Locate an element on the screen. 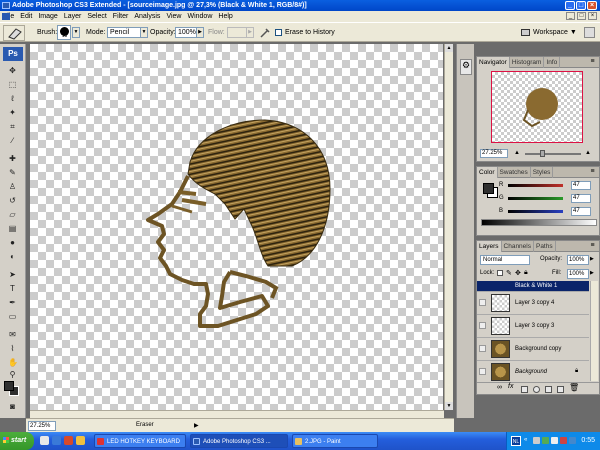  layers-scrollbar is located at coordinates (594, 331).